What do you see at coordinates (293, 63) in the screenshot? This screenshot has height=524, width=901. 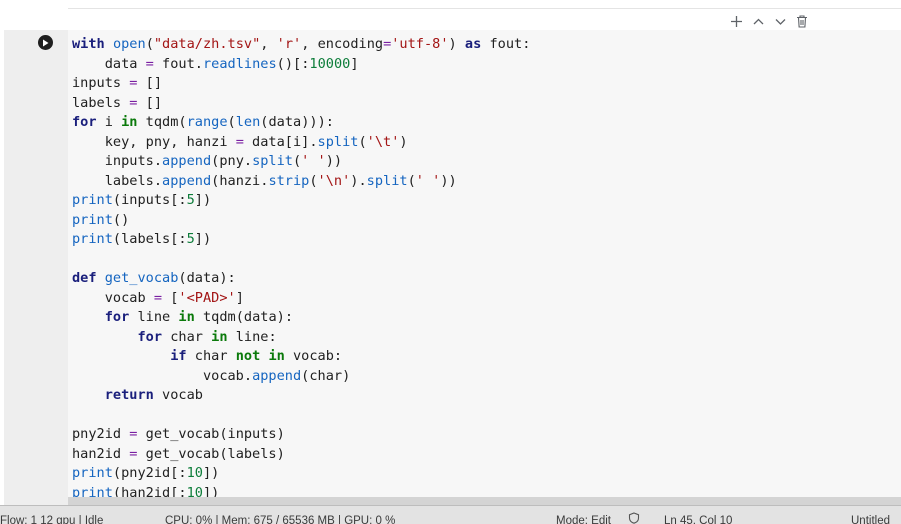 I see `code-token: ()[:` at bounding box center [293, 63].